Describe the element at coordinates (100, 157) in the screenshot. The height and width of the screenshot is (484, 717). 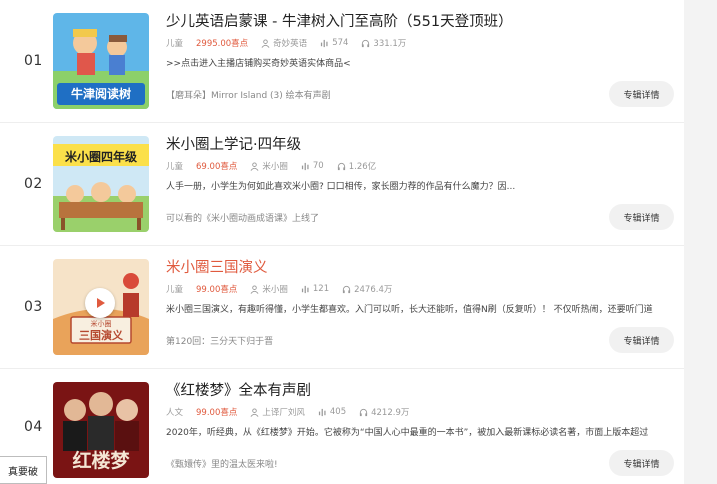
I see `cover-label: 米小圈四年级` at that location.